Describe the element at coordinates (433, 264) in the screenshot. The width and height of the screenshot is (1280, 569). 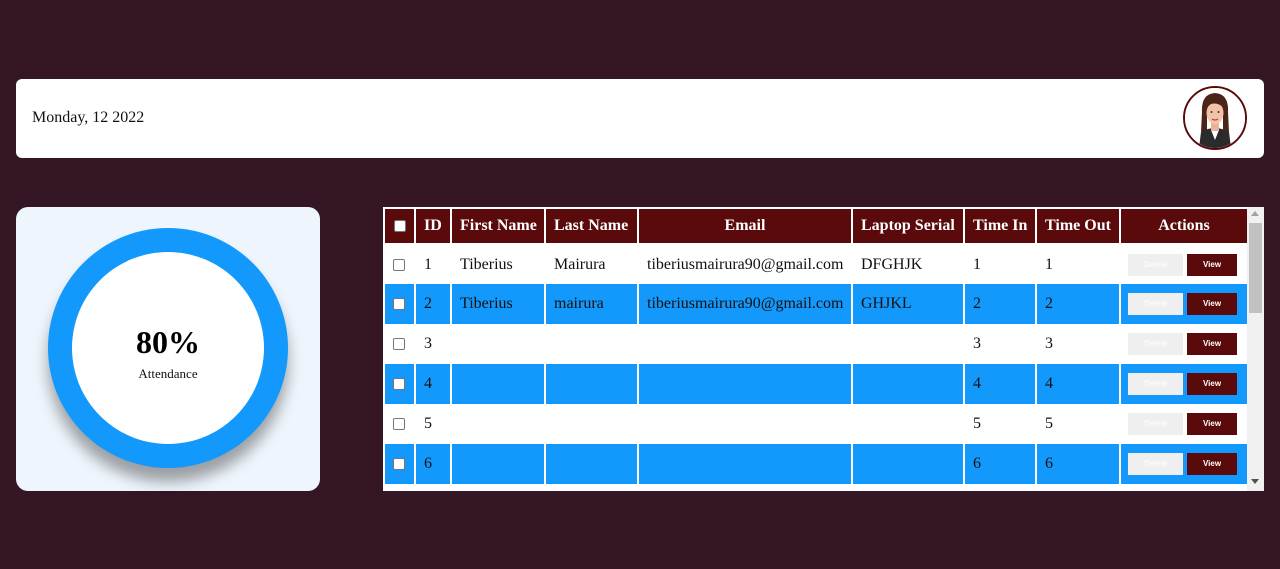
I see `cell-id: 1` at that location.